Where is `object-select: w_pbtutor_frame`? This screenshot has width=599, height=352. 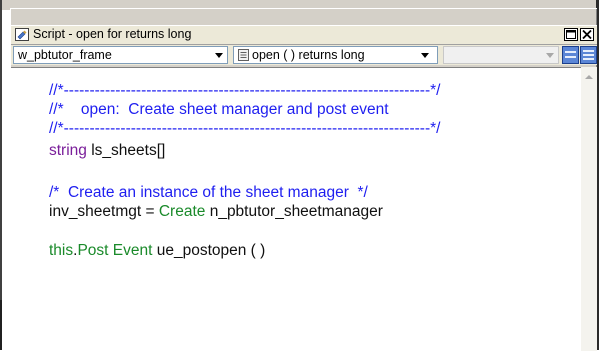
object-select: w_pbtutor_frame is located at coordinates (120, 55).